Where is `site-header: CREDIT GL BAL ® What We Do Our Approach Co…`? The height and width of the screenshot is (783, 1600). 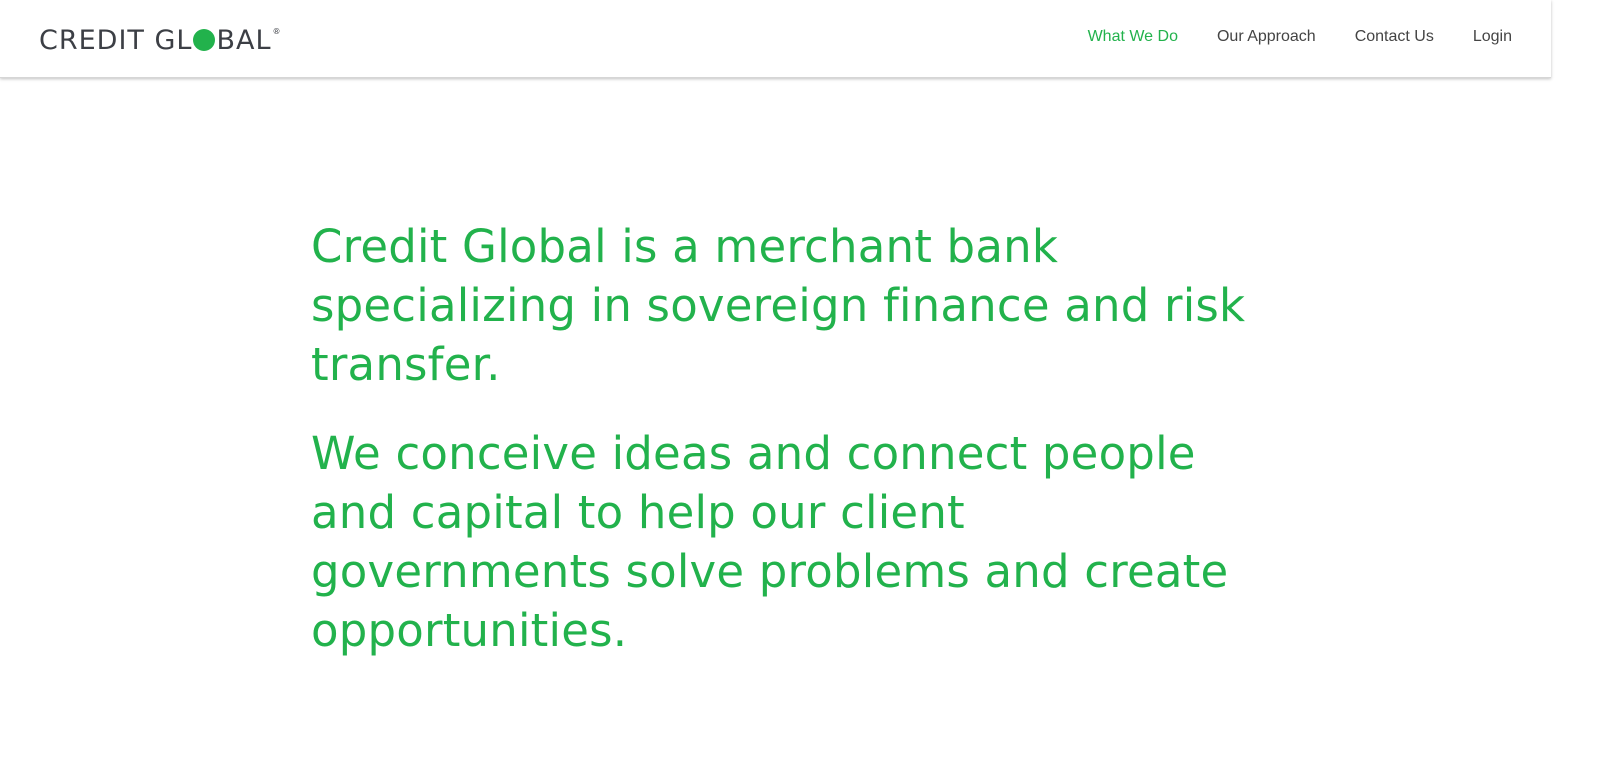 site-header: CREDIT GL BAL ® What We Do Our Approach Co… is located at coordinates (775, 39).